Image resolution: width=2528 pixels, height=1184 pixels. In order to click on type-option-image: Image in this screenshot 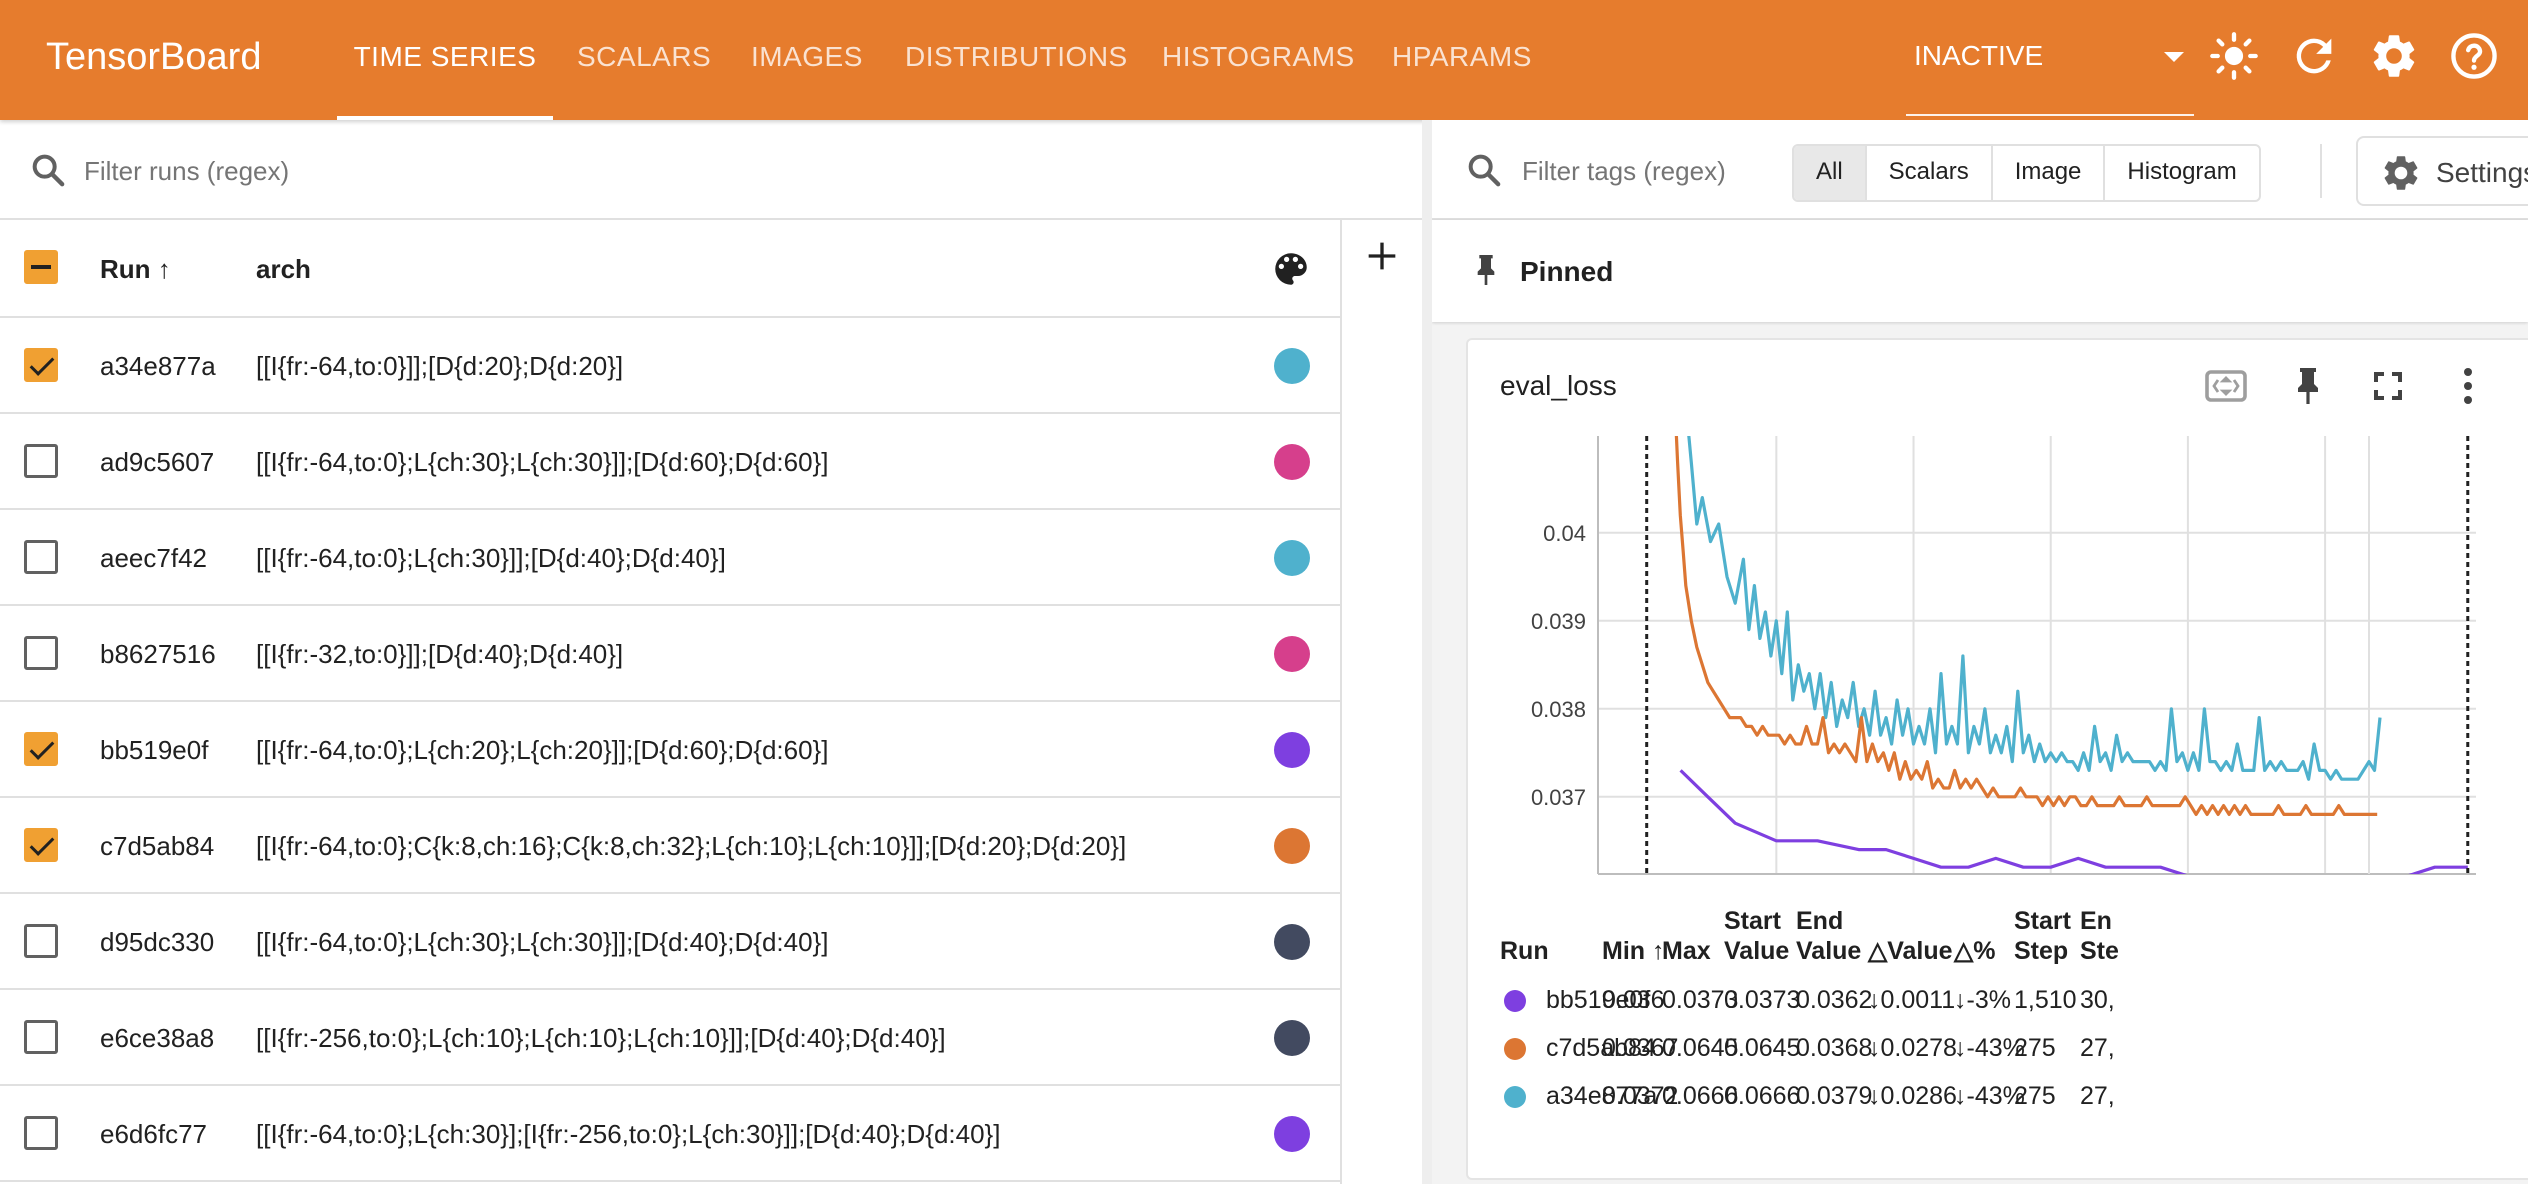, I will do `click(2049, 173)`.